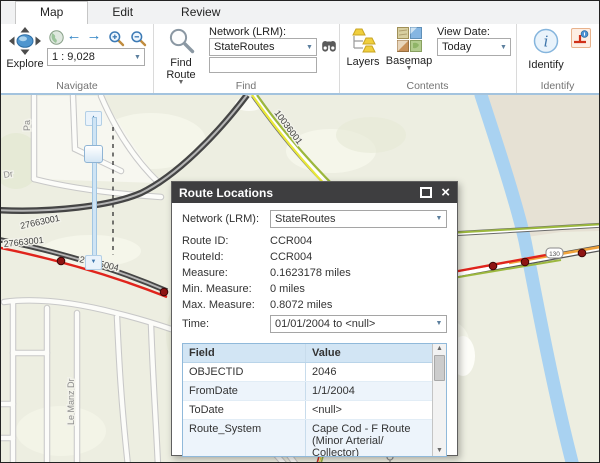  I want to click on dialog-titlebar: Route Locations ×, so click(314, 192).